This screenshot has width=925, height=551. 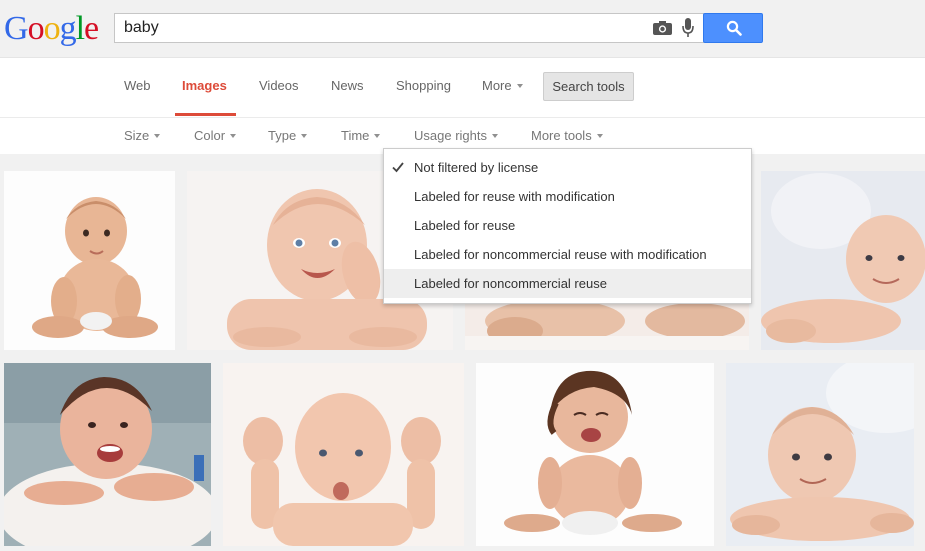 What do you see at coordinates (514, 196) in the screenshot?
I see `menu-item-label: Labeled for reuse with modification` at bounding box center [514, 196].